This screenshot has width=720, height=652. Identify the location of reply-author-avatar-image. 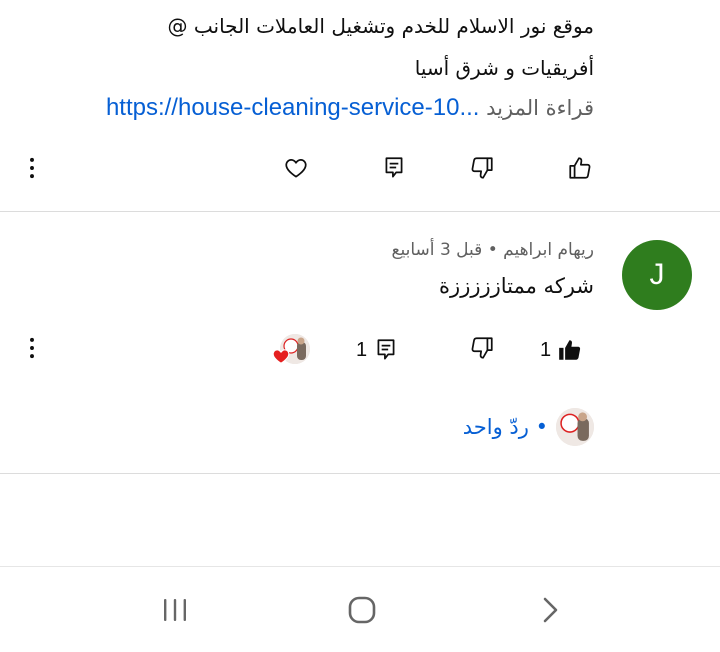
(575, 427).